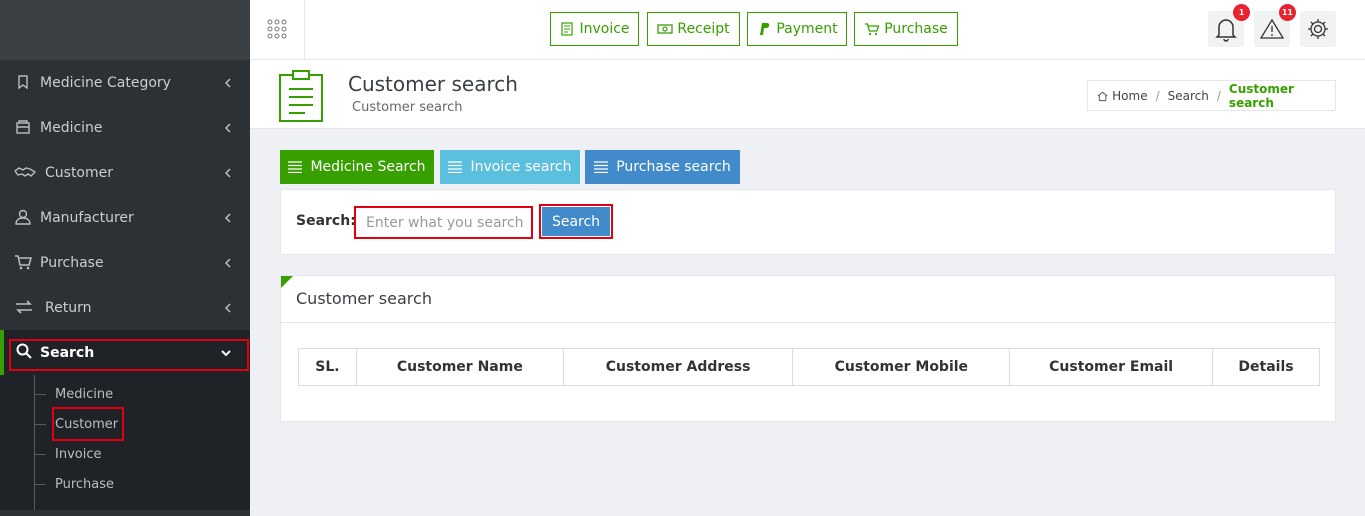  I want to click on search-button: Search, so click(576, 221).